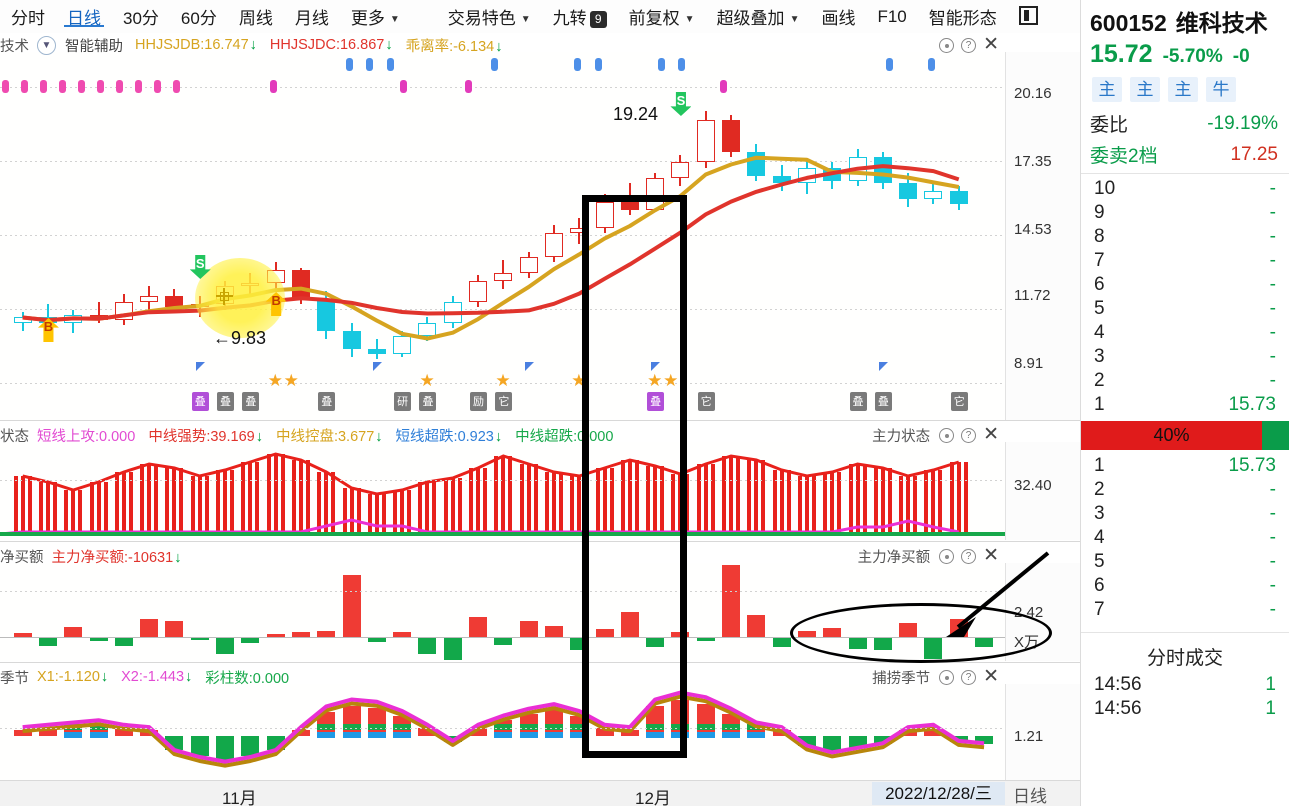 The height and width of the screenshot is (809, 1289). What do you see at coordinates (1185, 562) in the screenshot?
I see `bid-row-5: 5-` at bounding box center [1185, 562].